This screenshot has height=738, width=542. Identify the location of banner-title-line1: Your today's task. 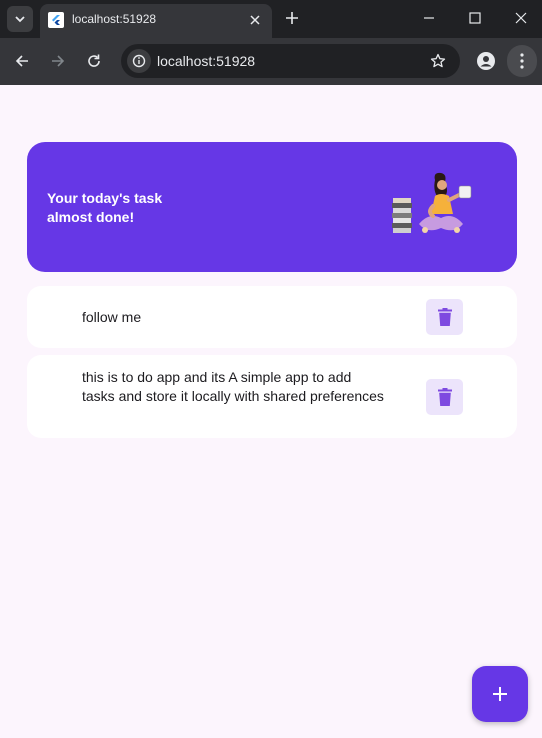
(105, 198).